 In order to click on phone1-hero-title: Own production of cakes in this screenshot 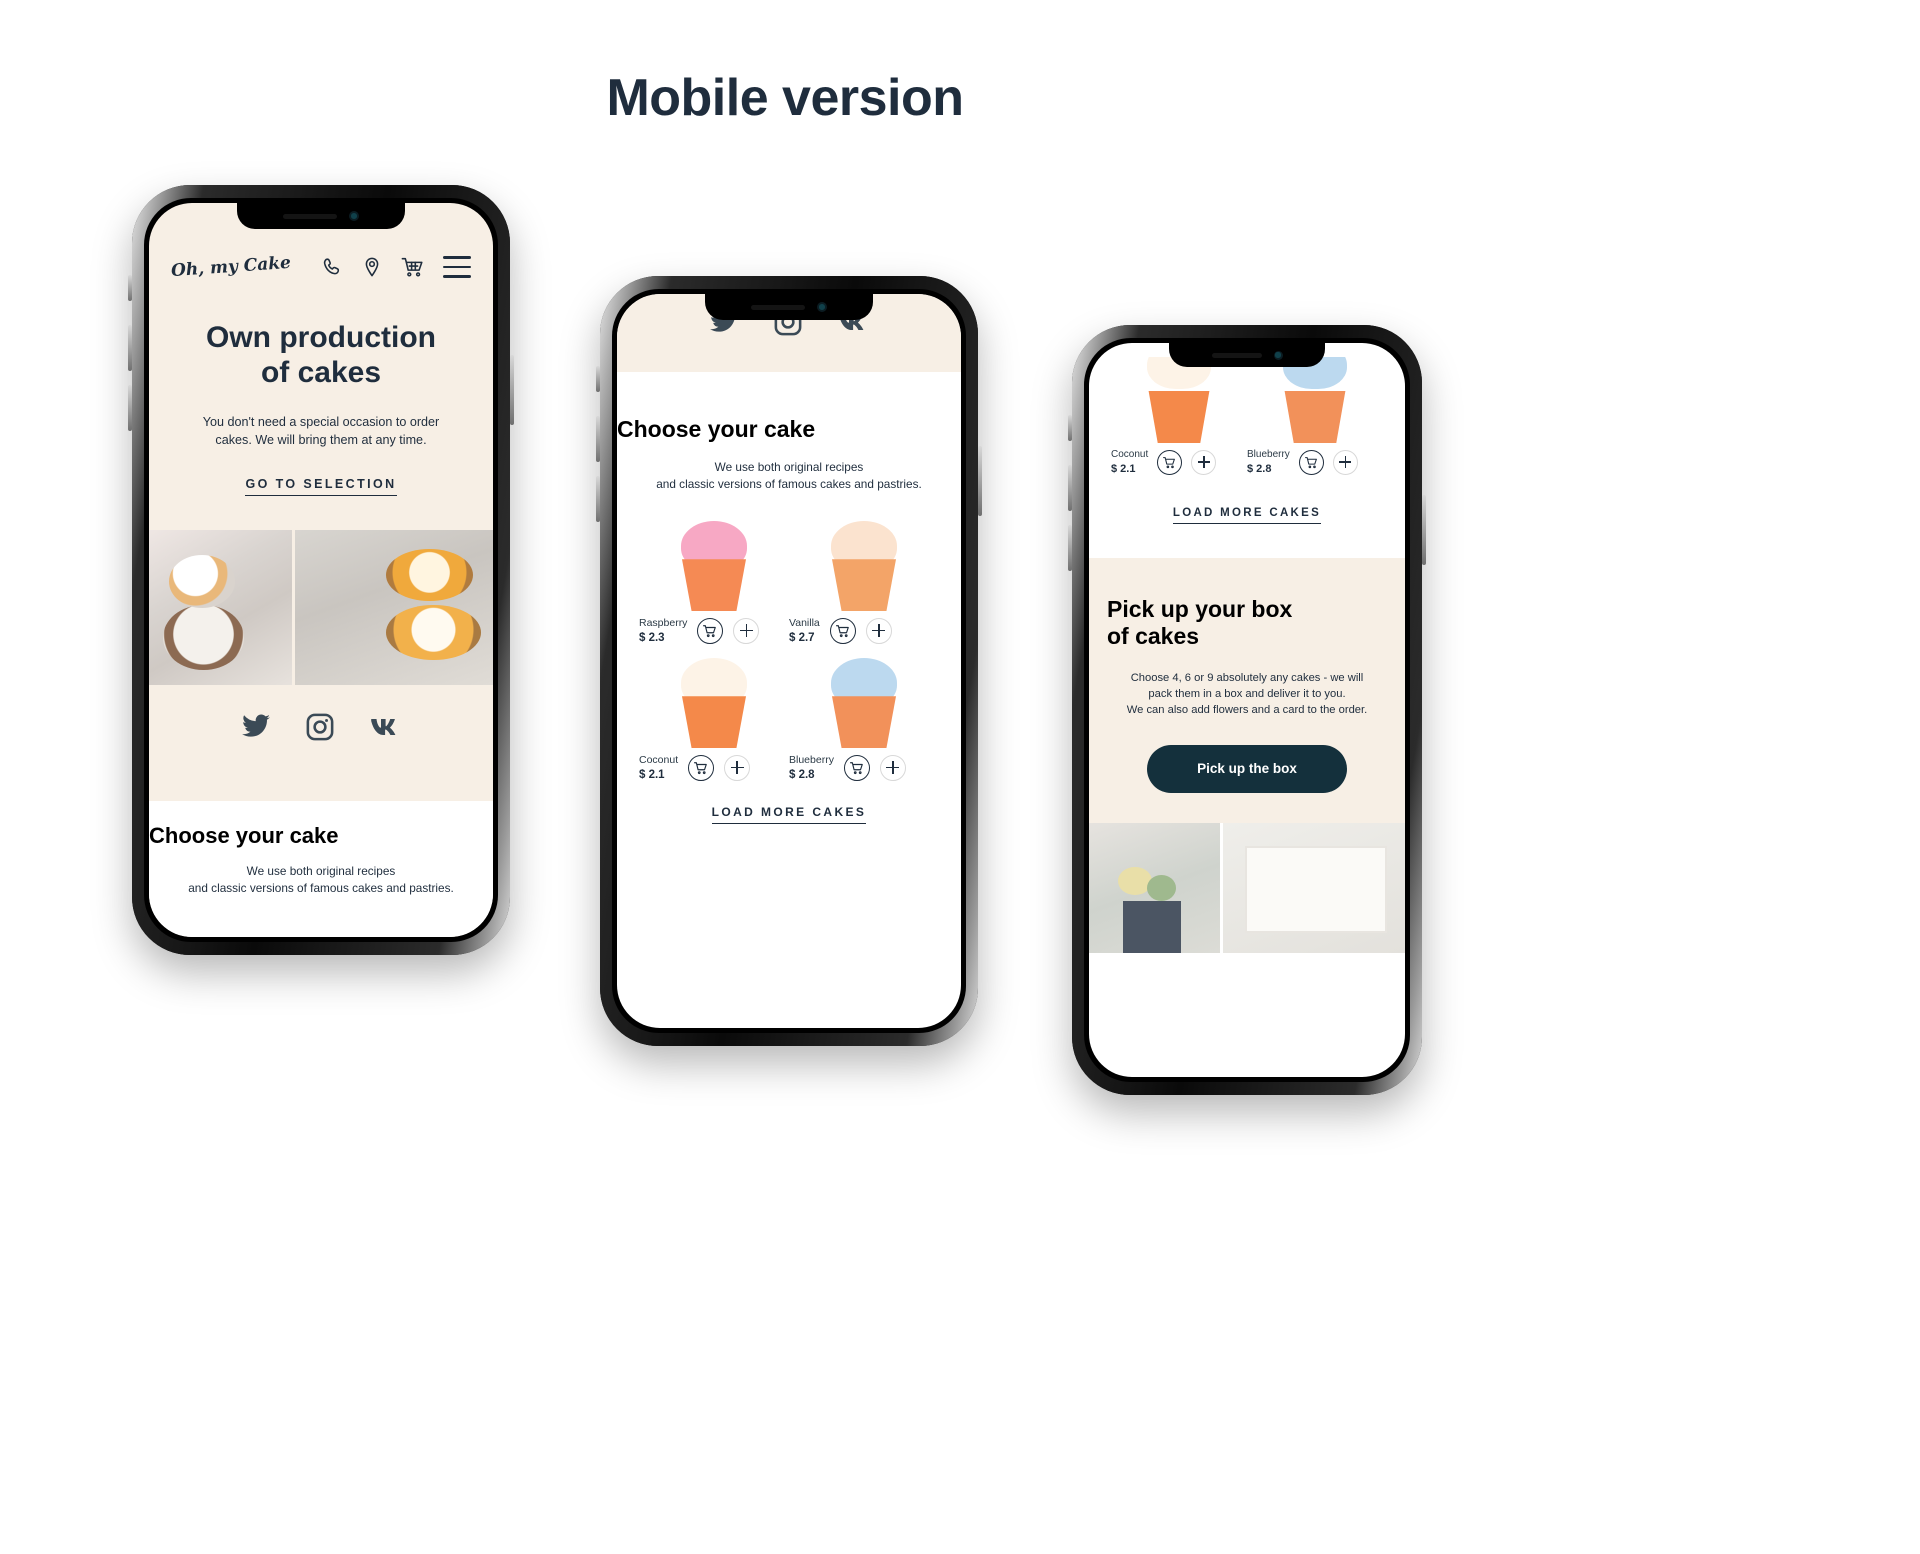, I will do `click(321, 356)`.